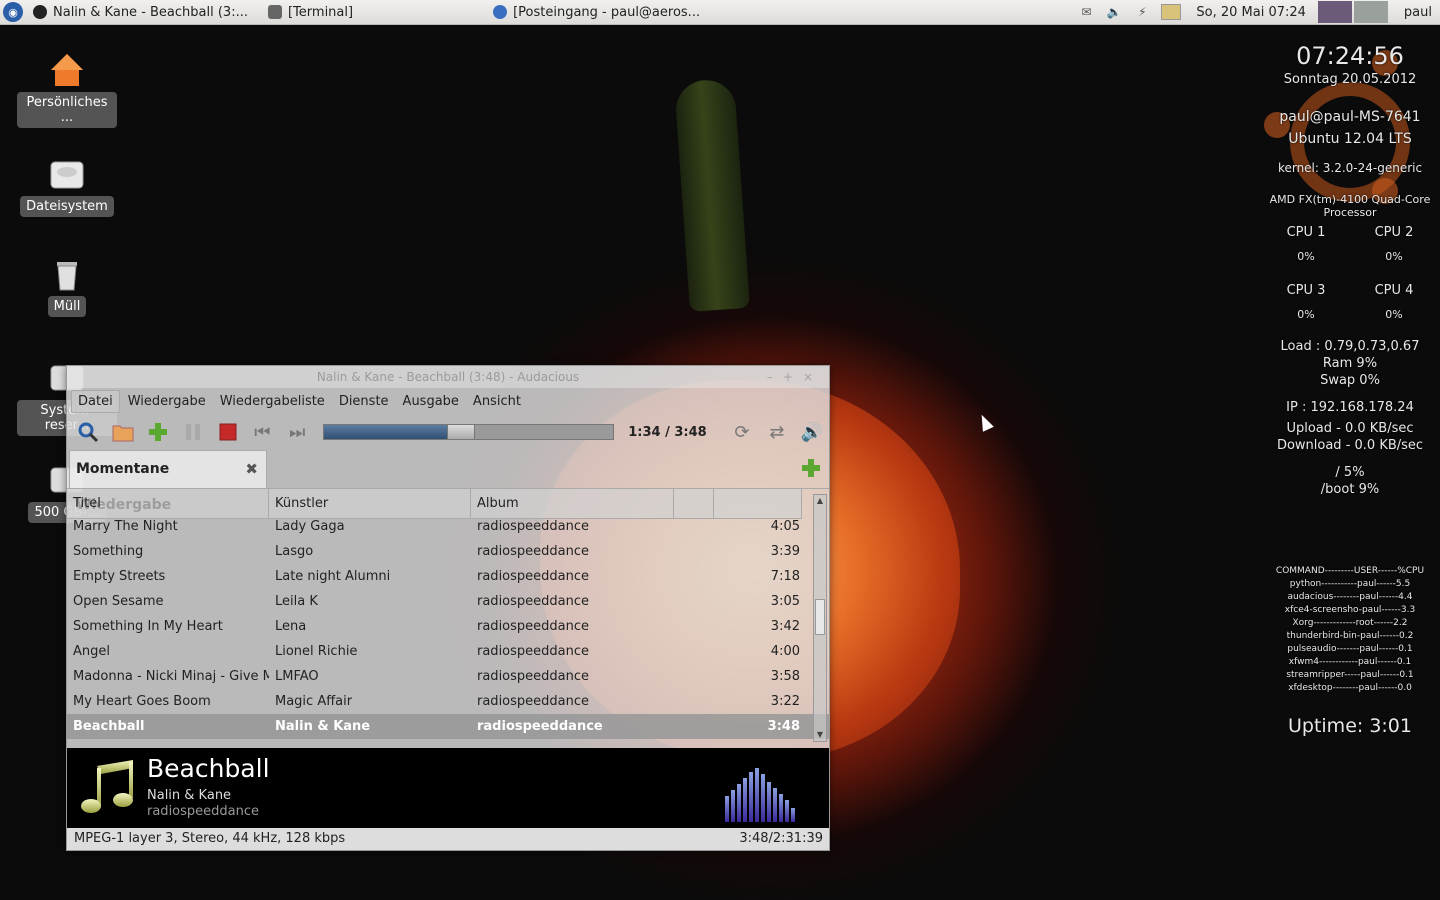 The image size is (1440, 900). Describe the element at coordinates (1350, 206) in the screenshot. I see `conky-processor: AMD FX(tm)-4100 Quad-Core Processor` at that location.